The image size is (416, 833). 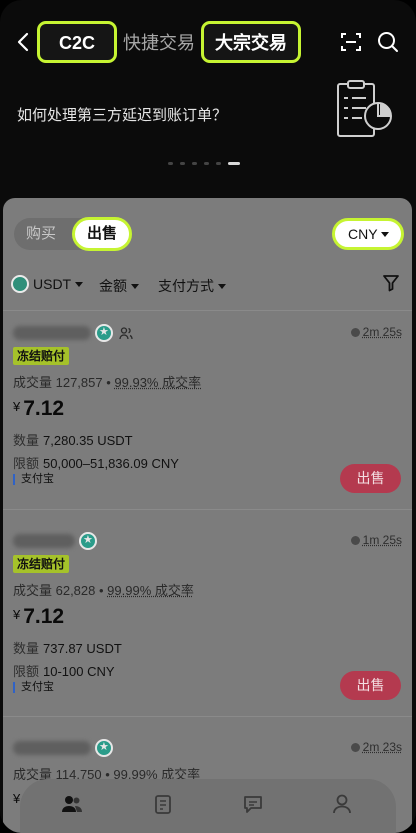 I want to click on nav-item-orders, so click(x=163, y=813).